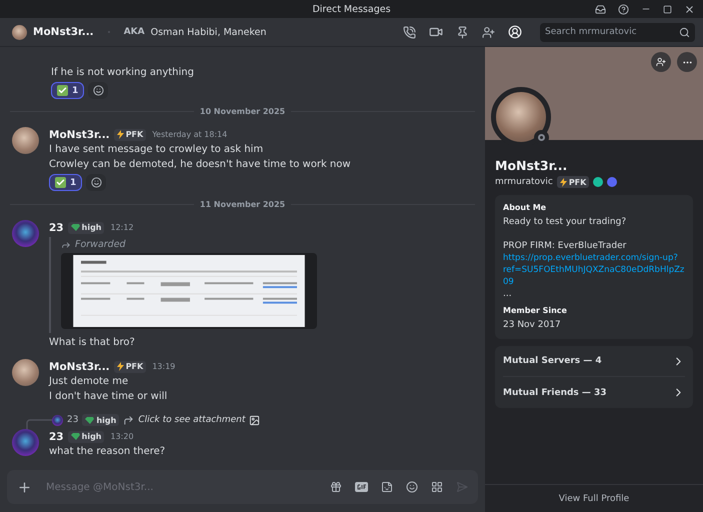 This screenshot has height=512, width=703. What do you see at coordinates (92, 343) in the screenshot?
I see `message-text: What is that bro?` at bounding box center [92, 343].